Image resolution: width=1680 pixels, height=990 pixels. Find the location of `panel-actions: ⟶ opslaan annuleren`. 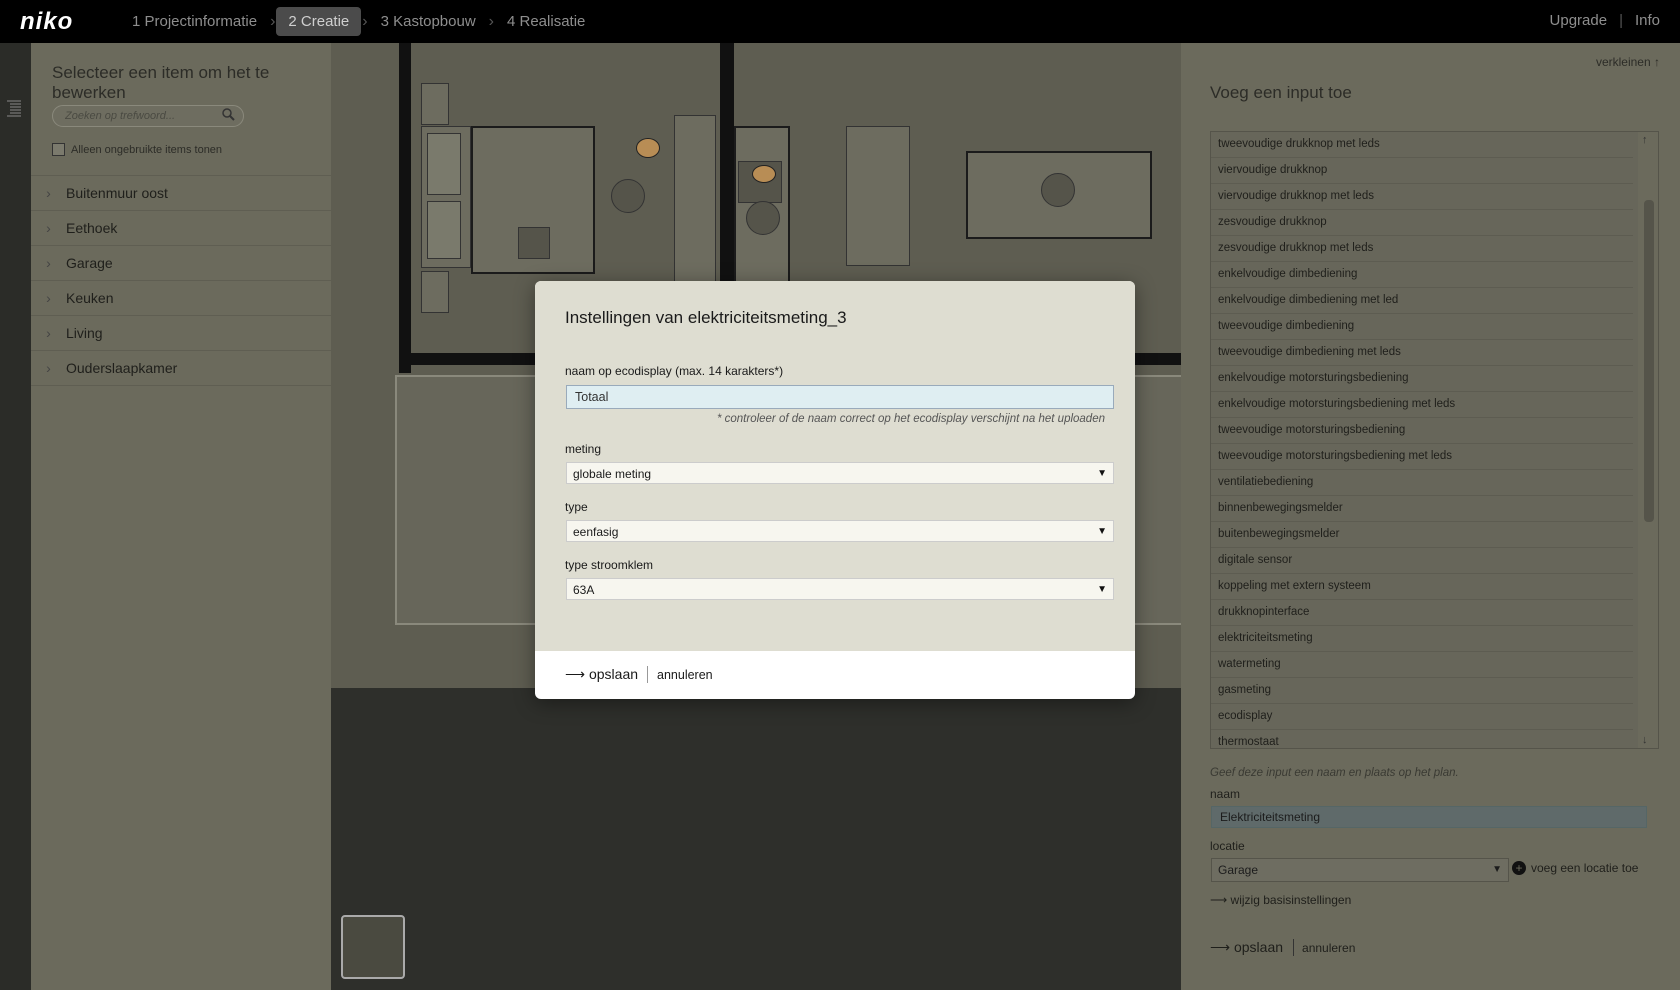

panel-actions: ⟶ opslaan annuleren is located at coordinates (1282, 947).